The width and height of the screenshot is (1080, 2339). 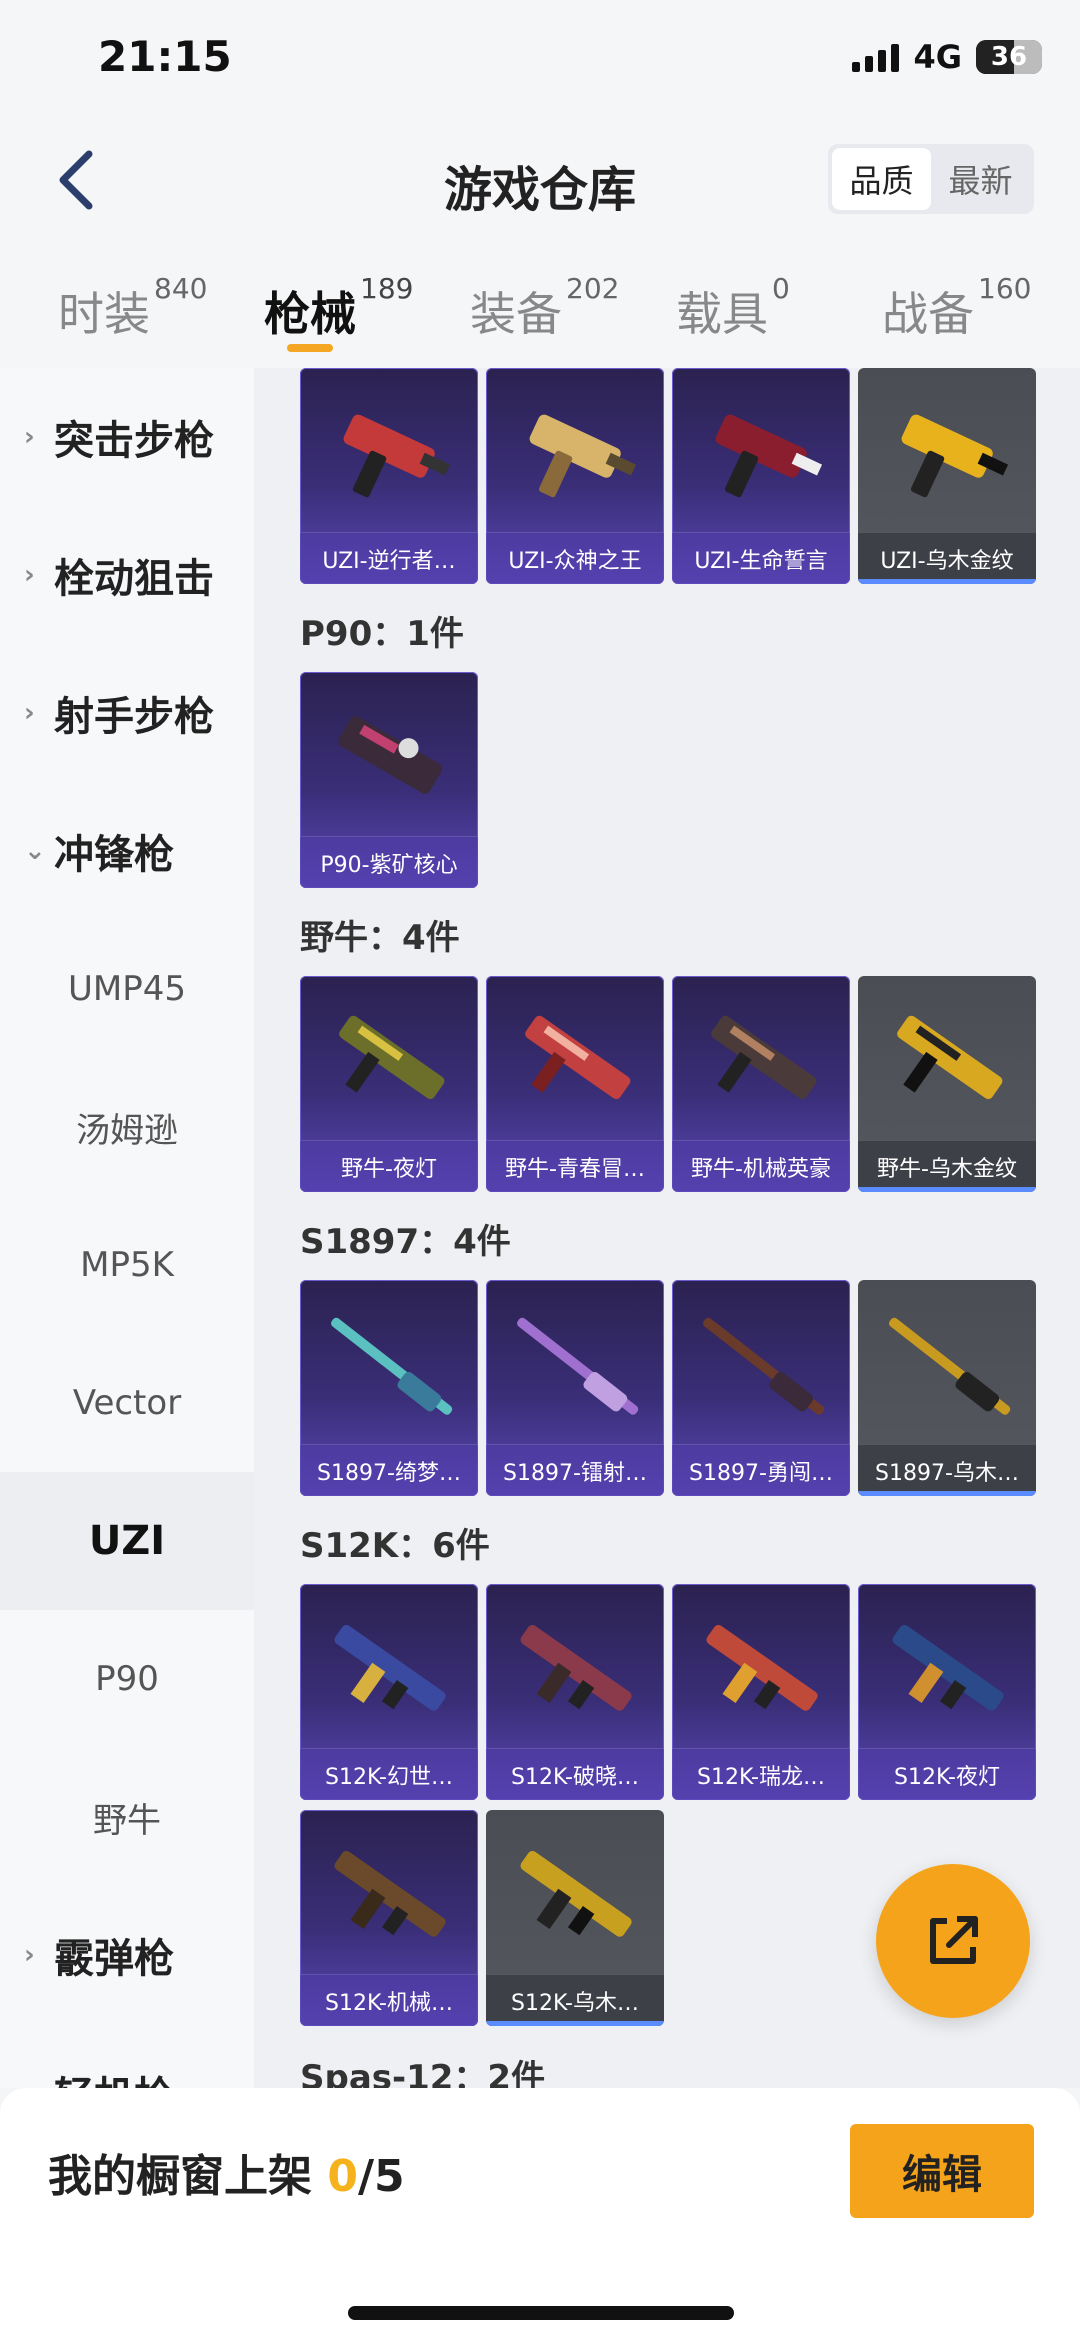 What do you see at coordinates (127, 851) in the screenshot?
I see `sidebar-item-smg: ⌄ 冲锋枪` at bounding box center [127, 851].